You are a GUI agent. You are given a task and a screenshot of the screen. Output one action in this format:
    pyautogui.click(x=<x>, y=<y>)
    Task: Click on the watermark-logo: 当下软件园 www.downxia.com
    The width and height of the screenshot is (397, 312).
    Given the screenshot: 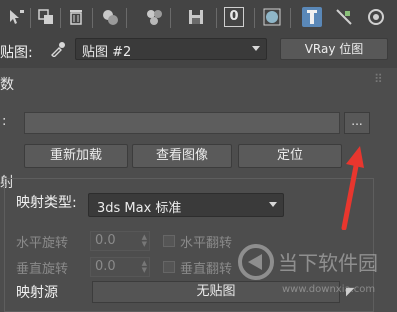 What is the action you would take?
    pyautogui.click(x=308, y=269)
    